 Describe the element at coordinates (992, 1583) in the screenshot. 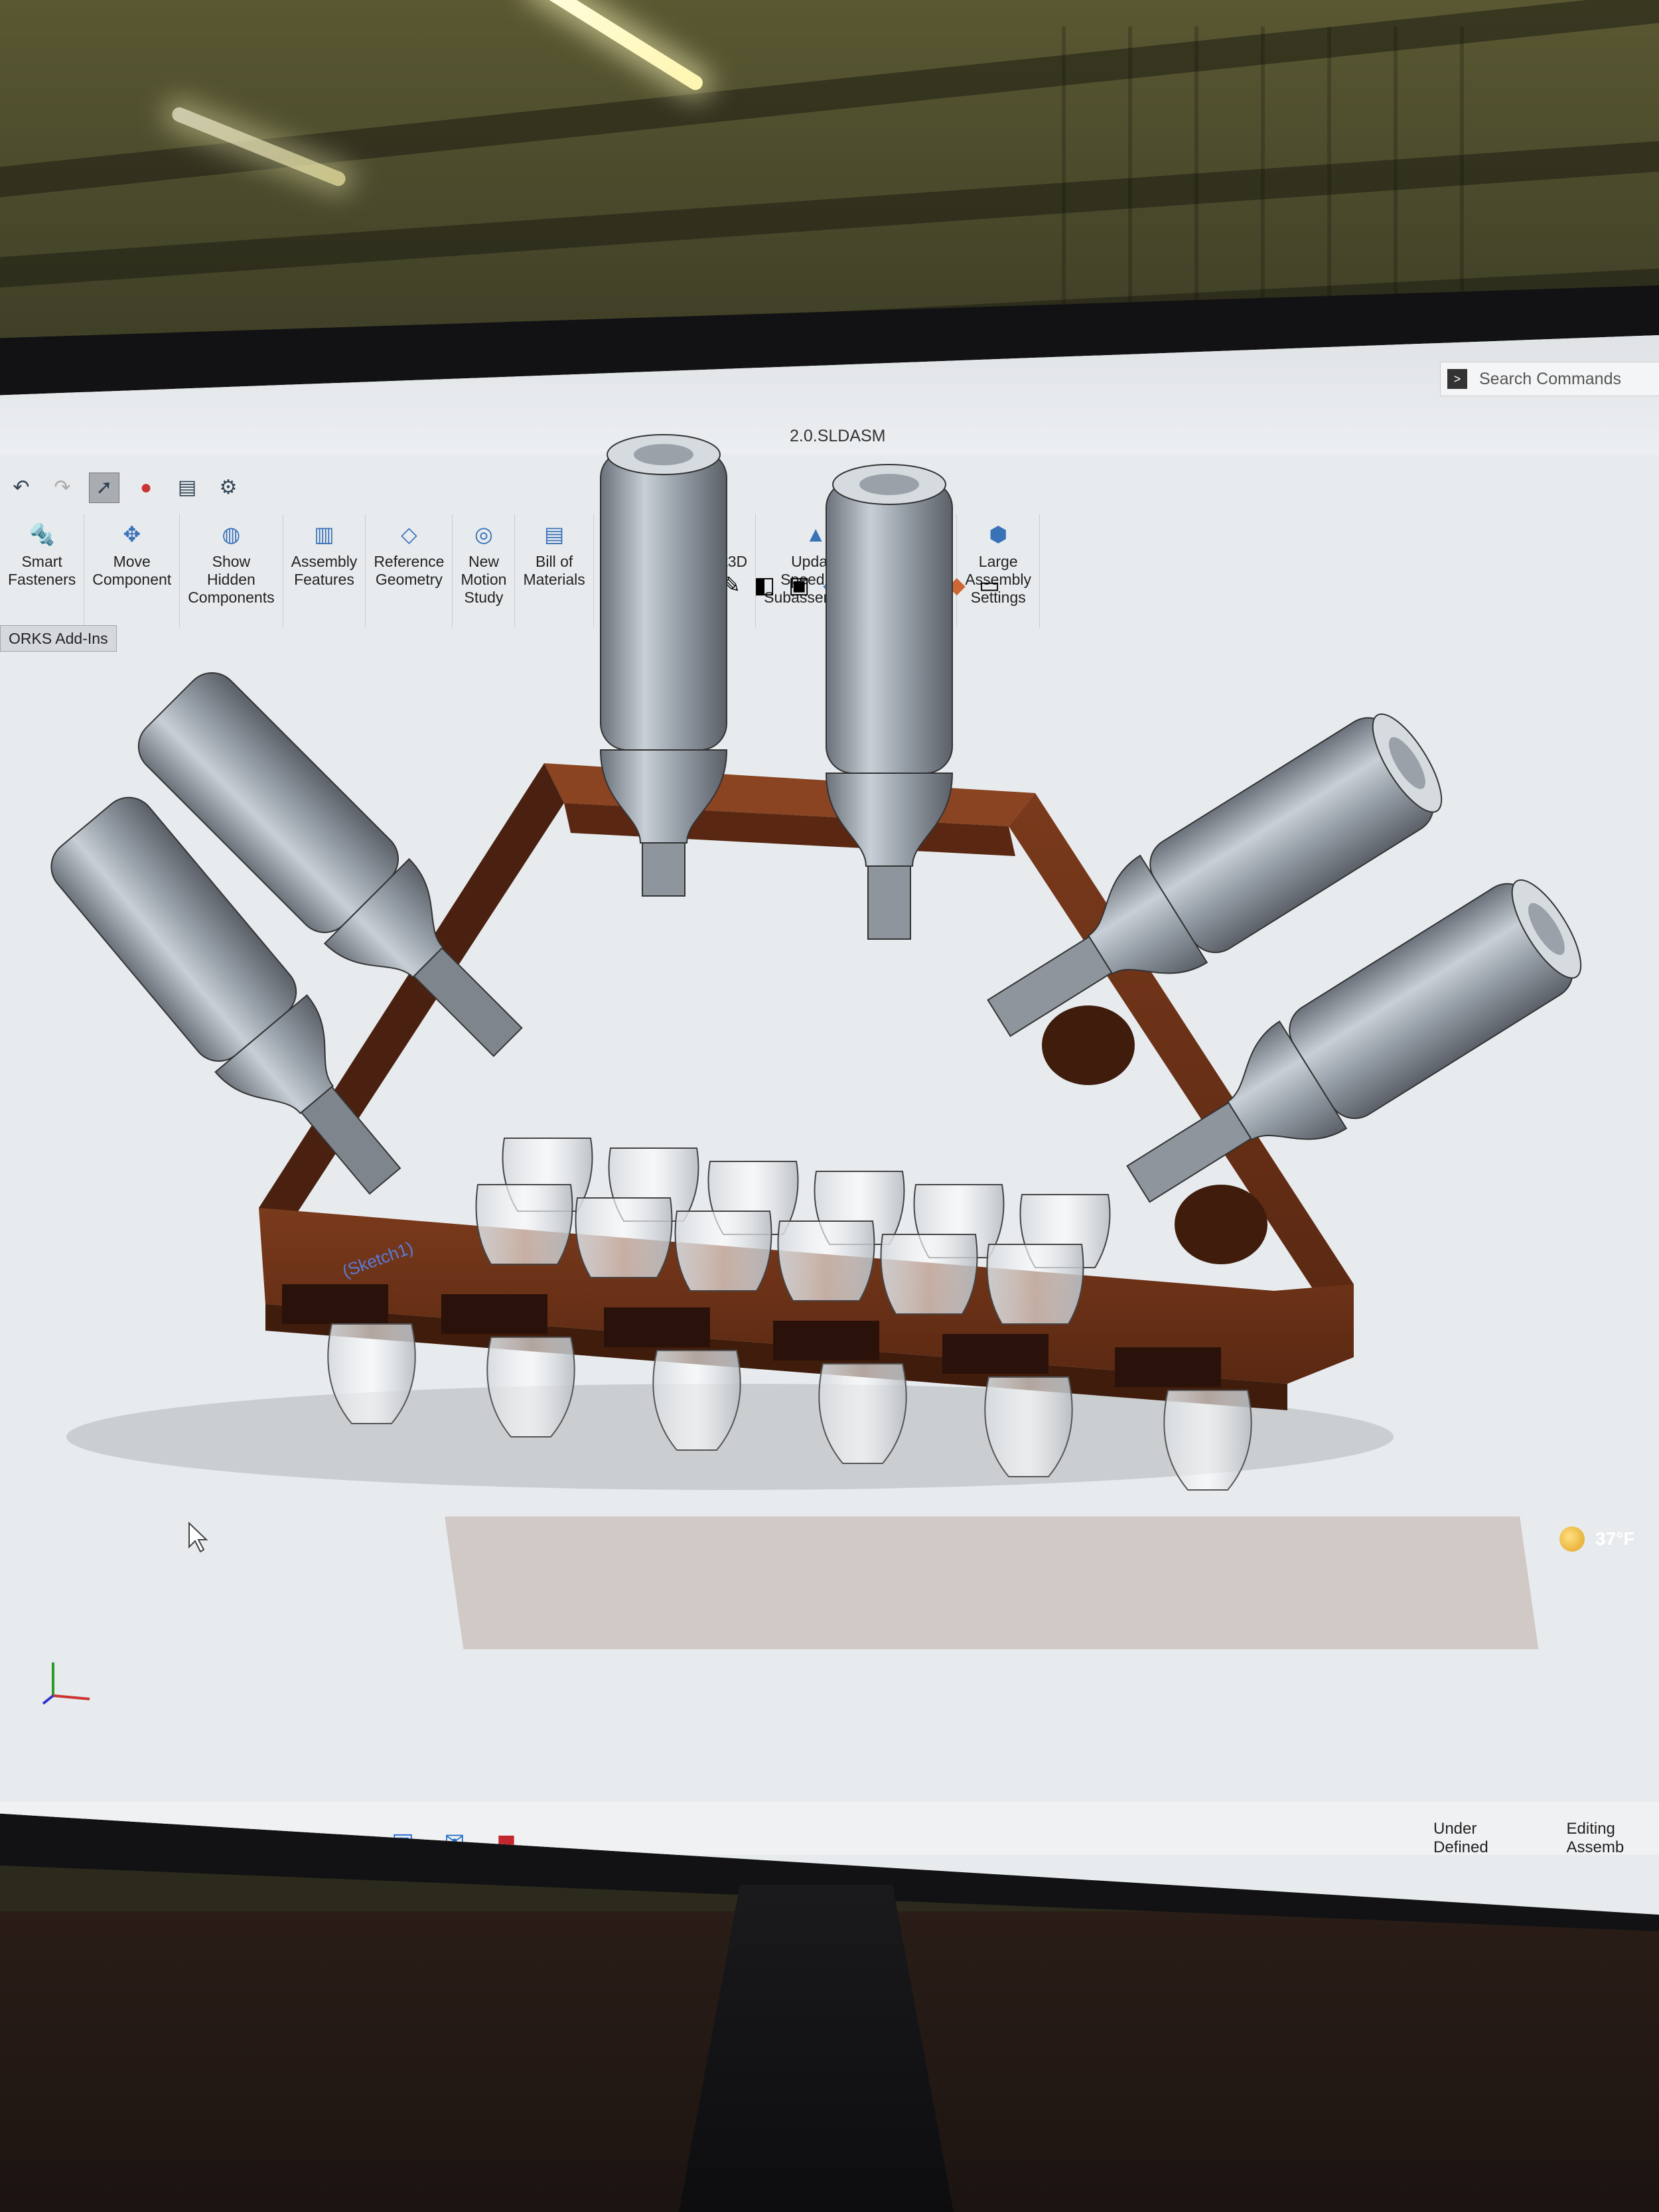

I see `floor-reflection` at that location.